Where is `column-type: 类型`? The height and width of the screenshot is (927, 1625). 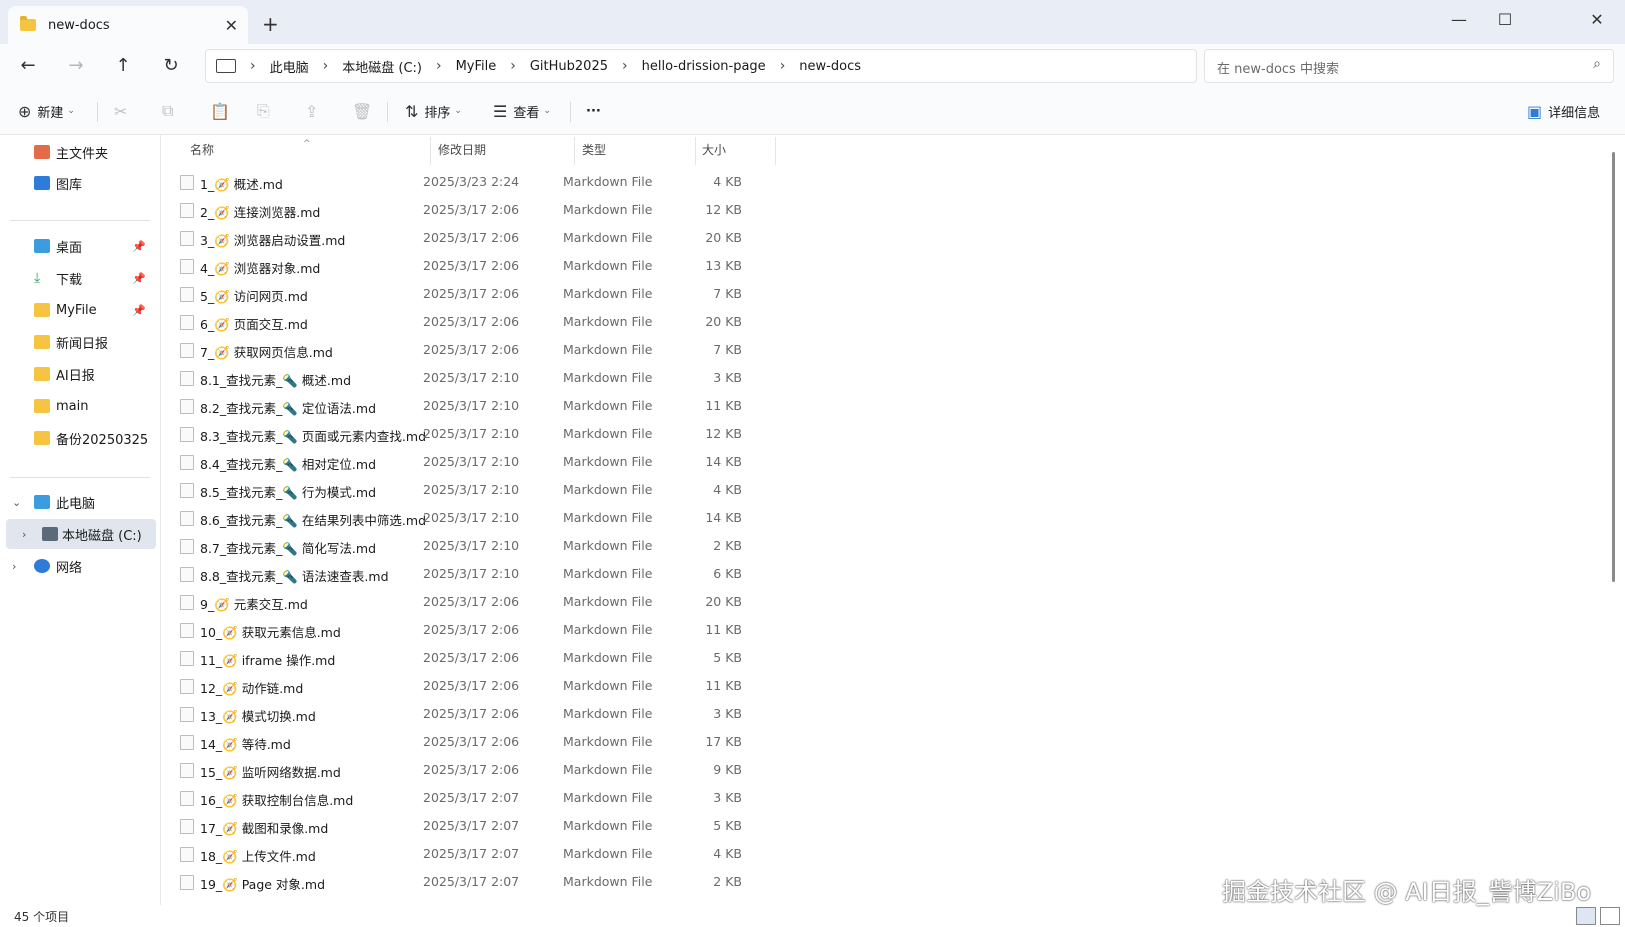 column-type: 类型 is located at coordinates (594, 150).